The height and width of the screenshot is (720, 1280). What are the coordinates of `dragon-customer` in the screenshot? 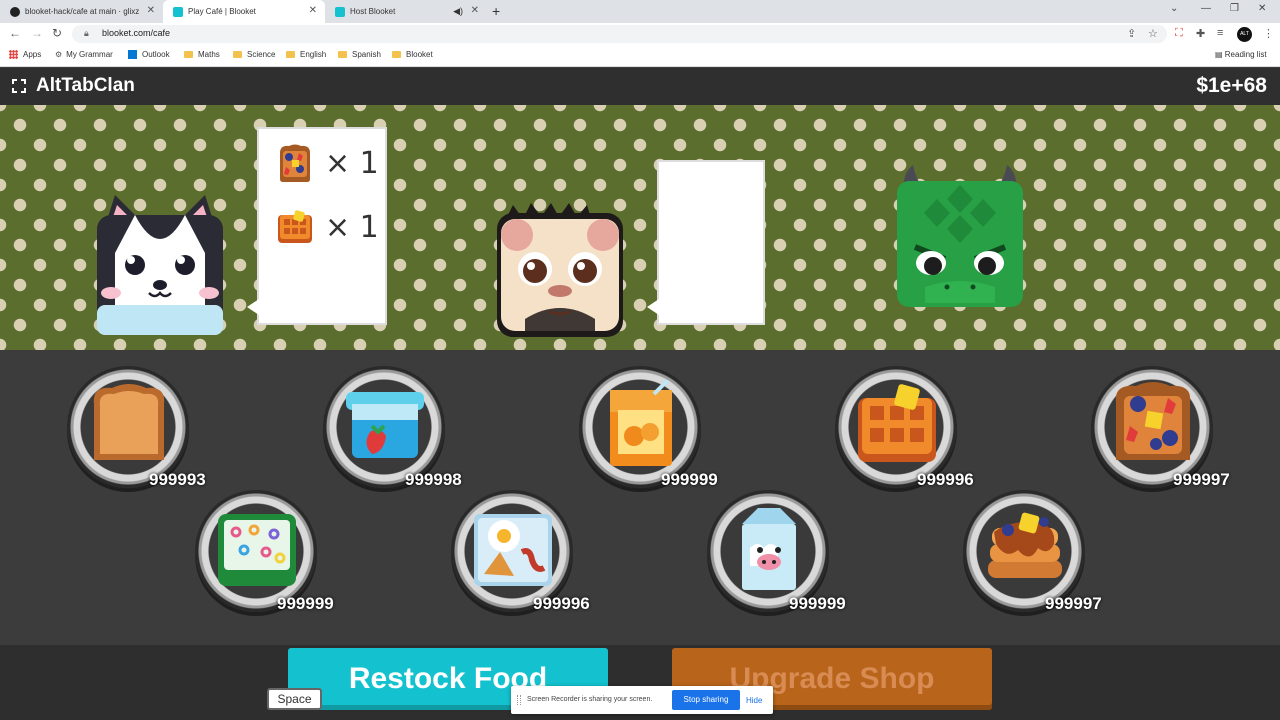 It's located at (960, 237).